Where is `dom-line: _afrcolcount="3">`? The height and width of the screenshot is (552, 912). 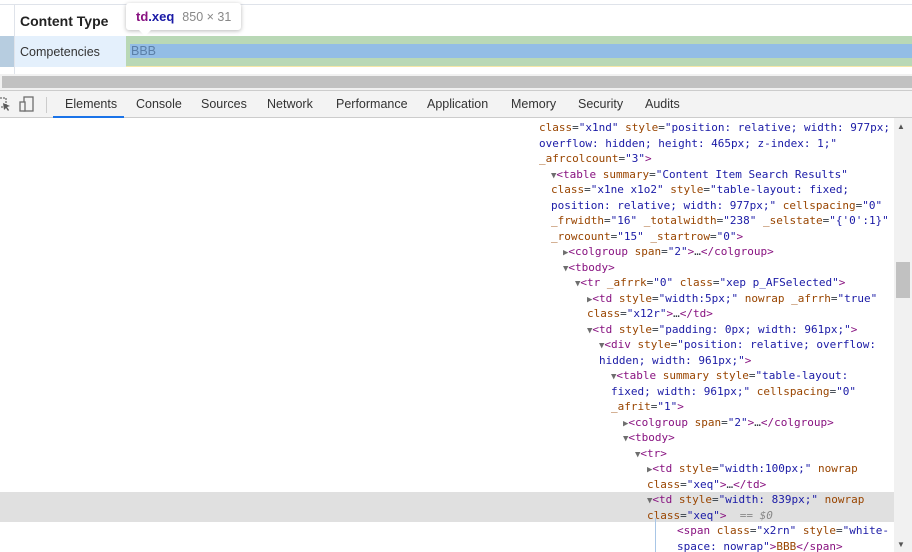 dom-line: _afrcolcount="3"> is located at coordinates (595, 159).